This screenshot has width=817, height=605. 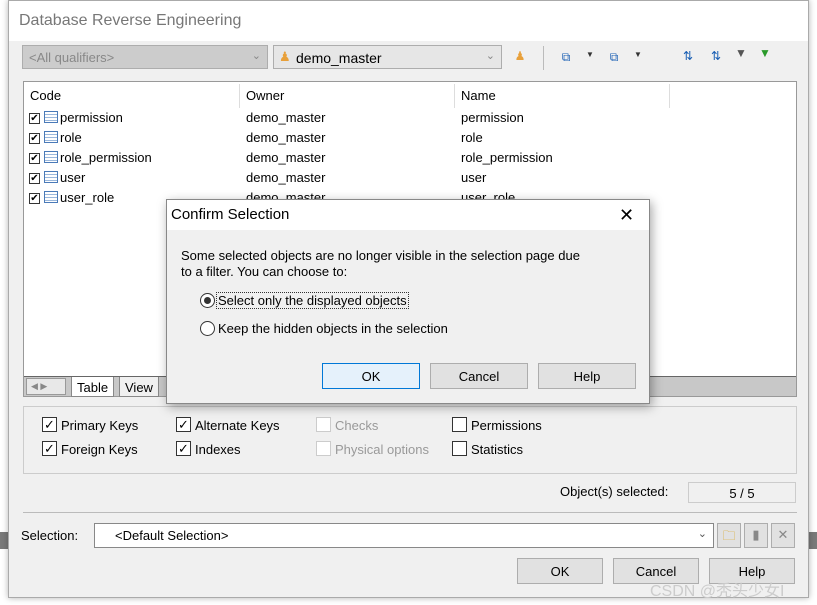 What do you see at coordinates (99, 449) in the screenshot?
I see `label-foreign-keys: Foreign Keys` at bounding box center [99, 449].